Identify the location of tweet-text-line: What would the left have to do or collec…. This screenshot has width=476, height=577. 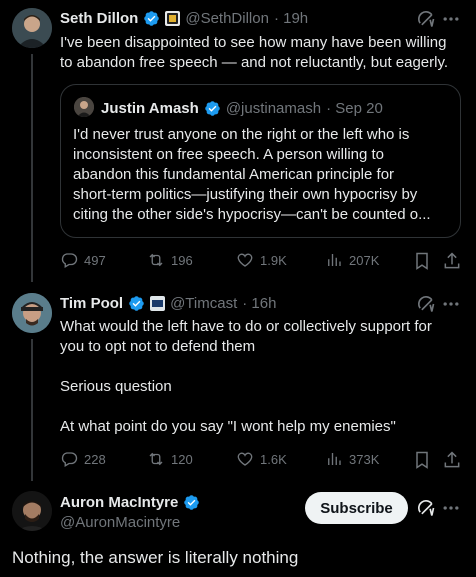
(246, 326).